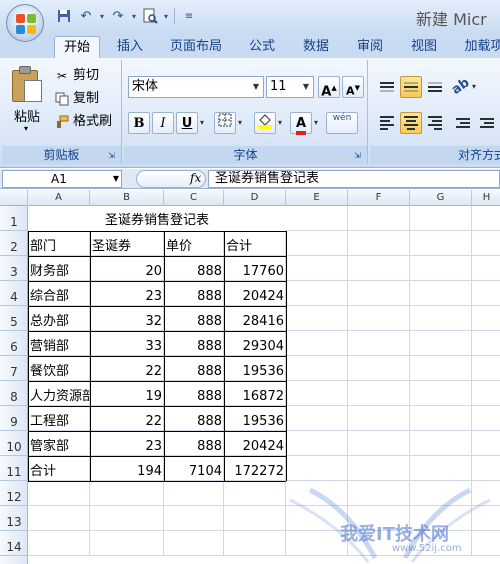  I want to click on data-cell: 17760, so click(255, 268).